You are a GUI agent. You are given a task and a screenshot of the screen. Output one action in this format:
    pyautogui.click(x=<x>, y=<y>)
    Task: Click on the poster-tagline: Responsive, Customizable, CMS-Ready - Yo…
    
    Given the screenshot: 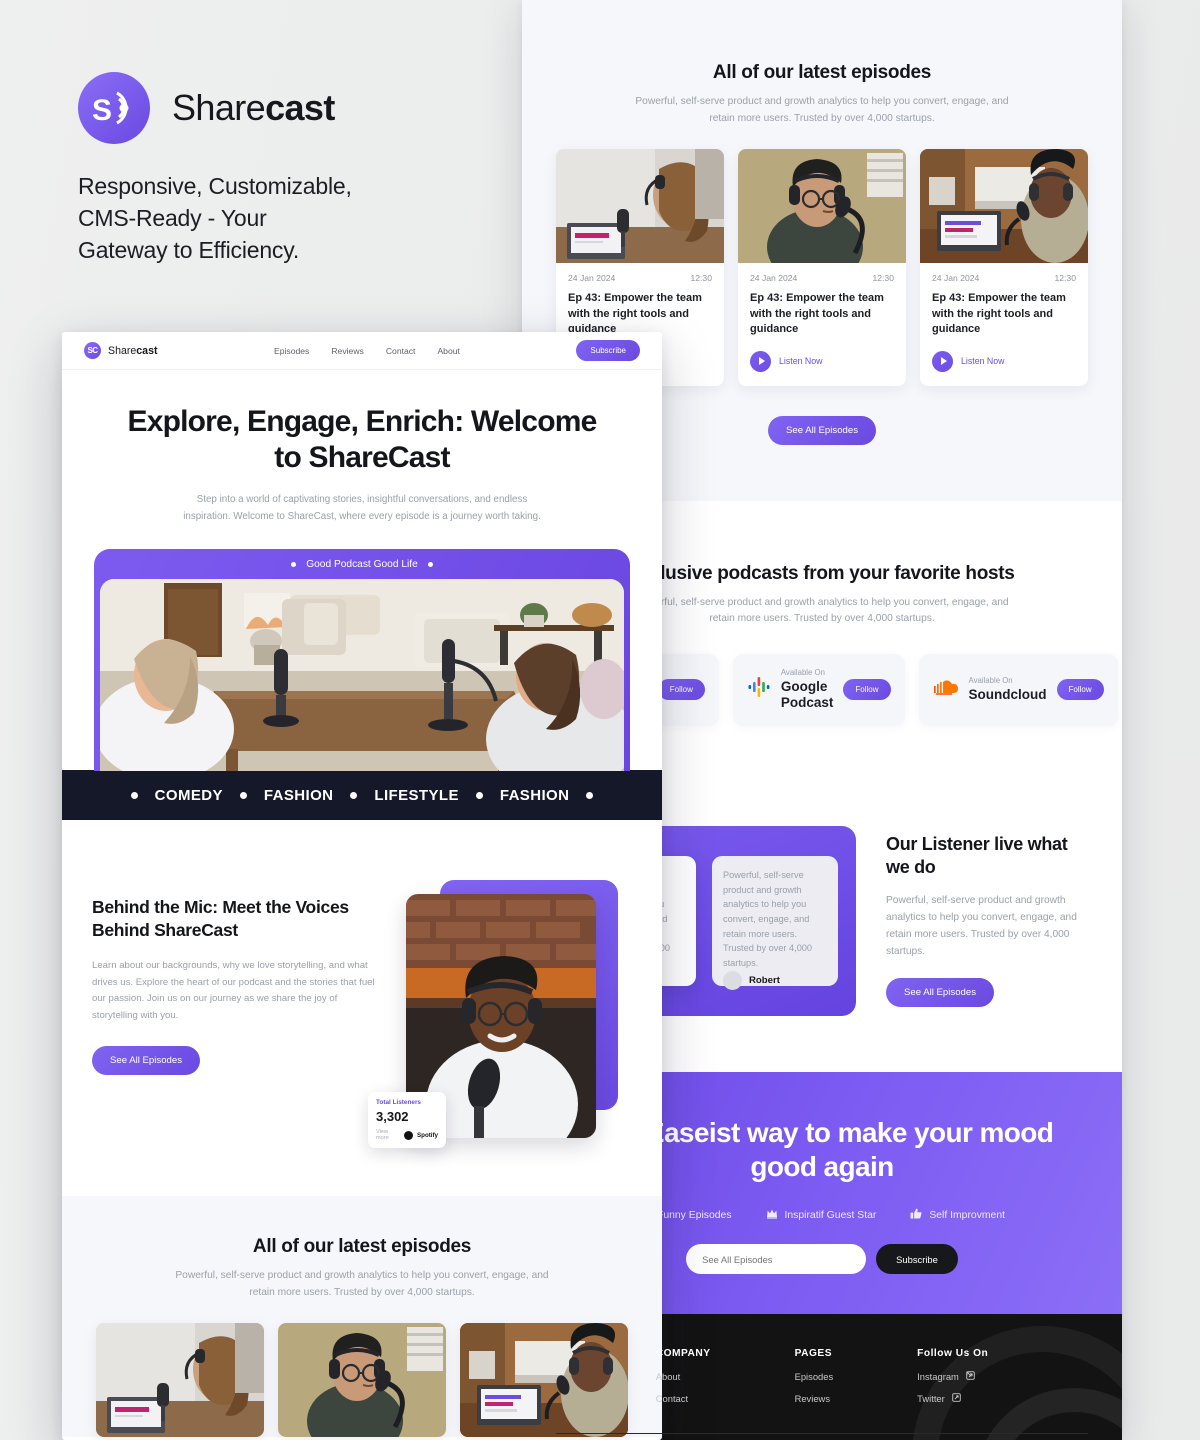 What is the action you would take?
    pyautogui.click(x=215, y=218)
    